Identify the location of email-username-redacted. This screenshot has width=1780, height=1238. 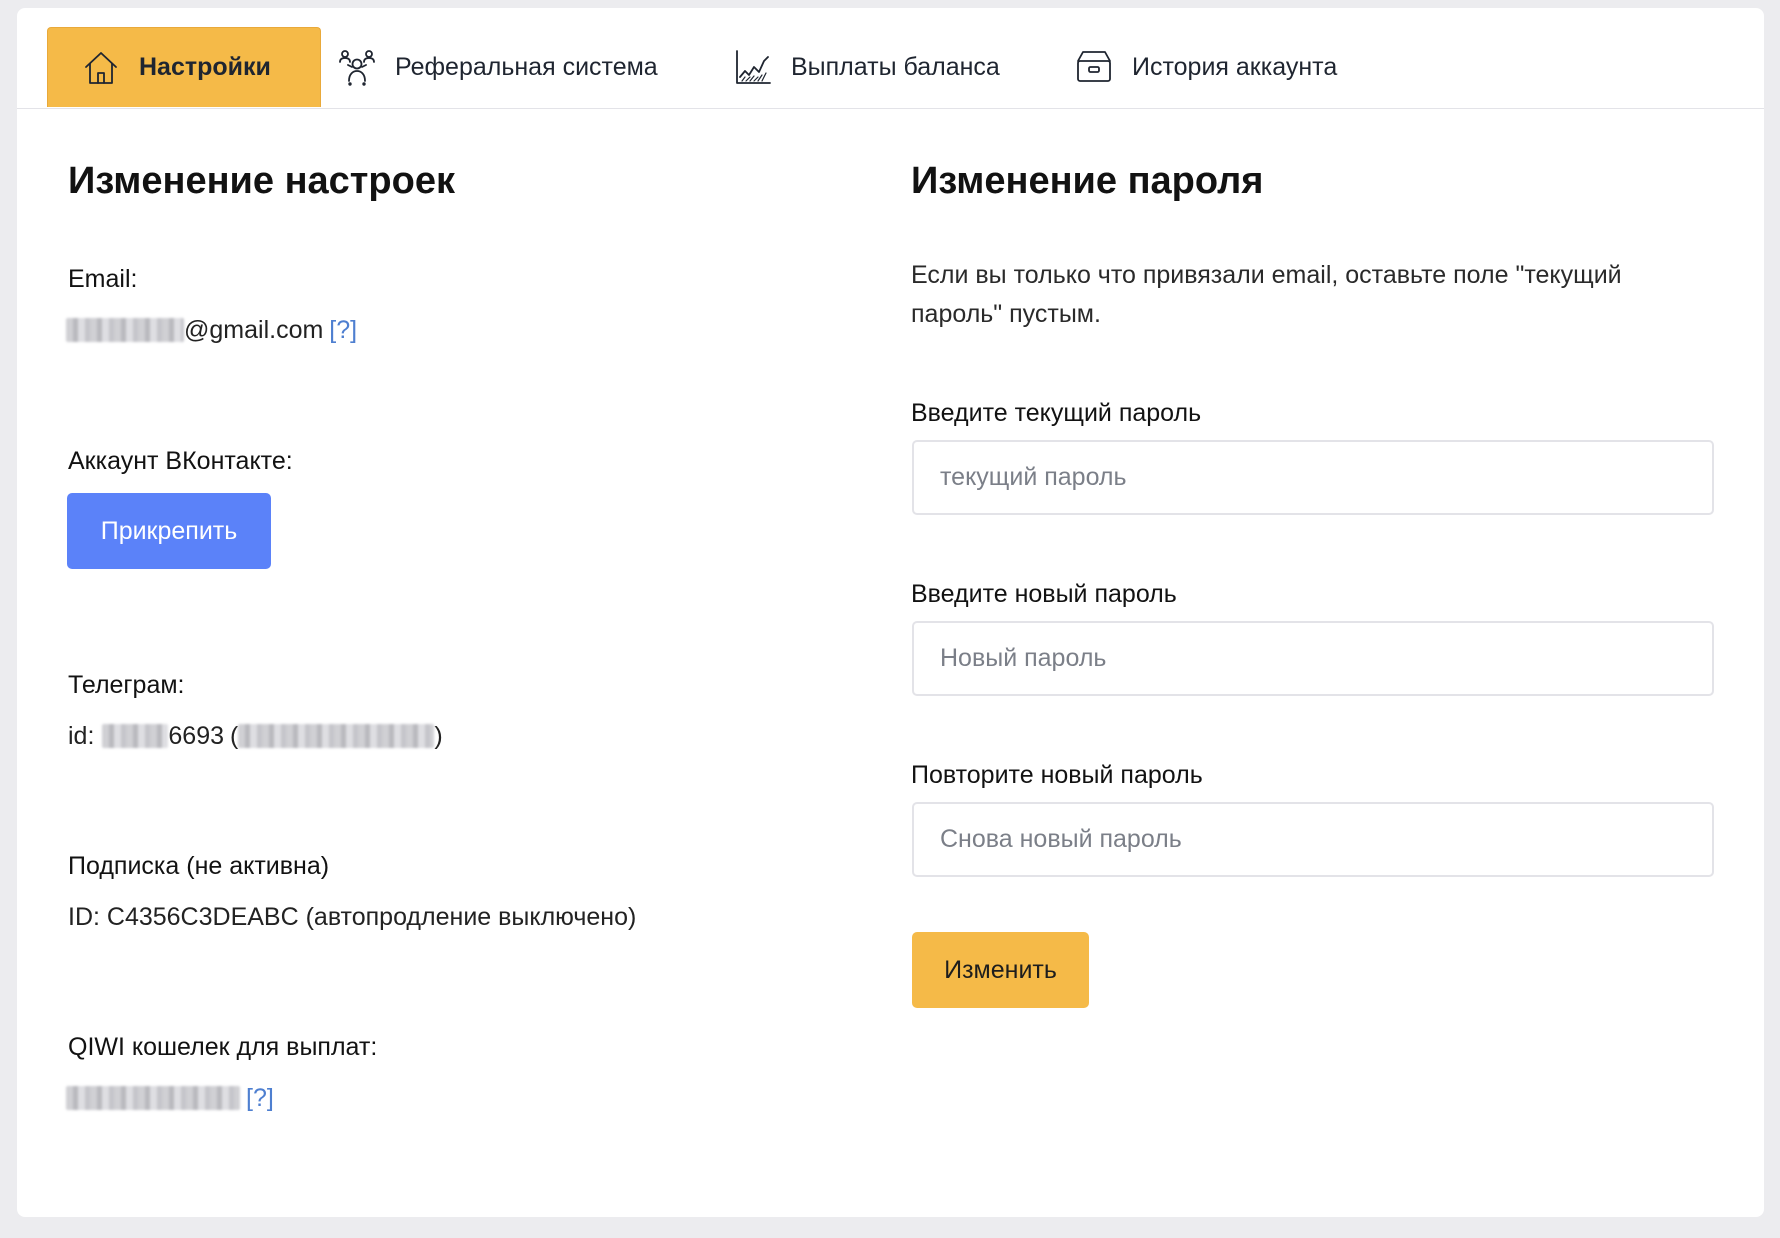
(125, 330).